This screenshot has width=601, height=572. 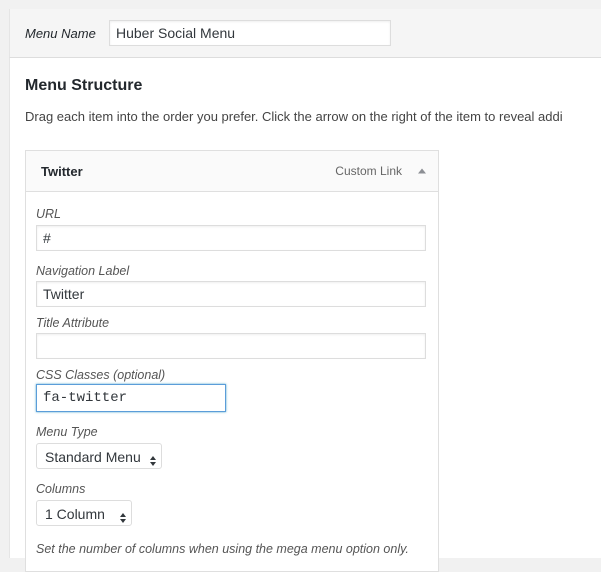 What do you see at coordinates (49, 214) in the screenshot?
I see `url-label: URL` at bounding box center [49, 214].